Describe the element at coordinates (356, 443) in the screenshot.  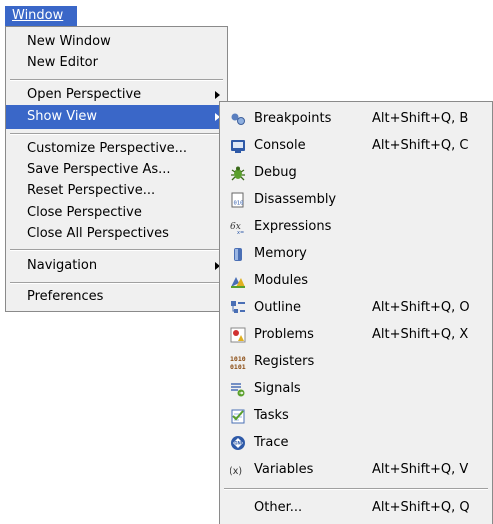
I see `view-item-trace: GNU Trace` at that location.